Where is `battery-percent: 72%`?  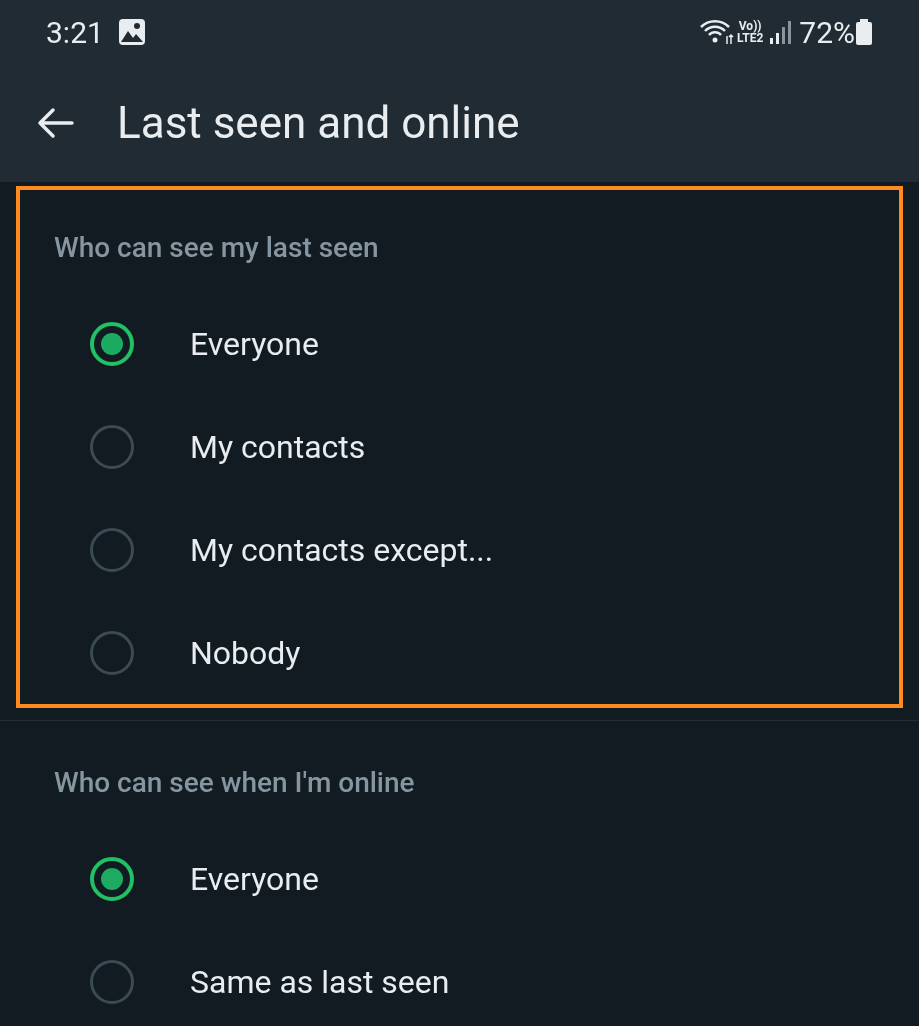
battery-percent: 72% is located at coordinates (827, 32).